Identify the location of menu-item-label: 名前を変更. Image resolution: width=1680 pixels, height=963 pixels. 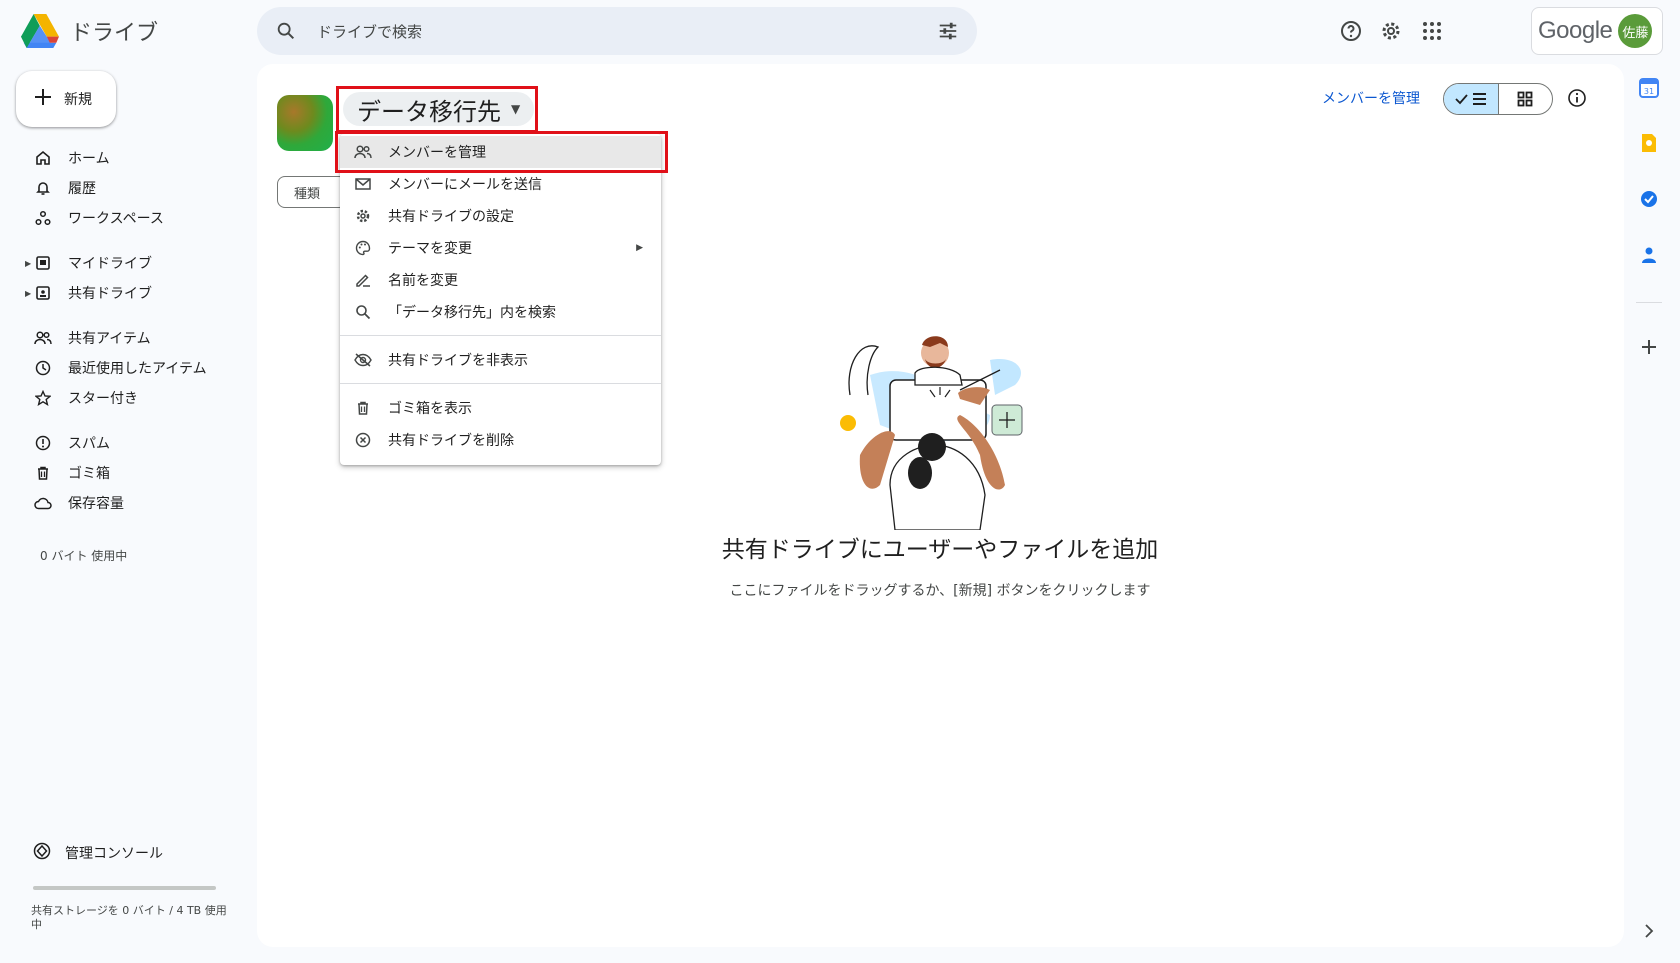
(423, 281).